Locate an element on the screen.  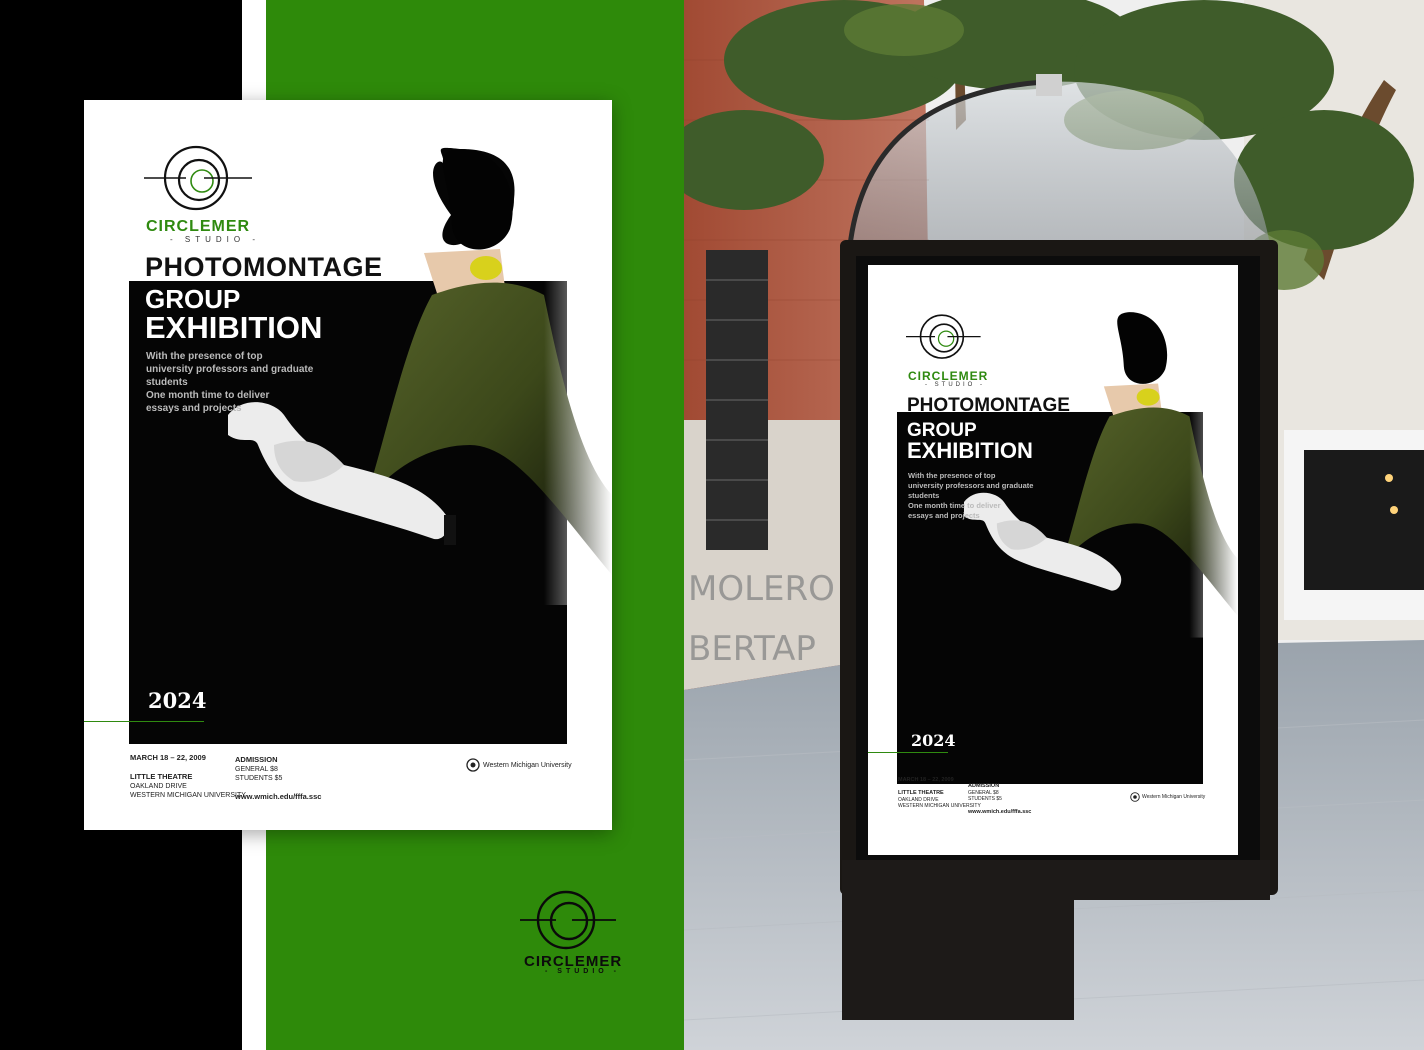
bottom-brand-subtitle: - STUDIO - is located at coordinates (582, 971).